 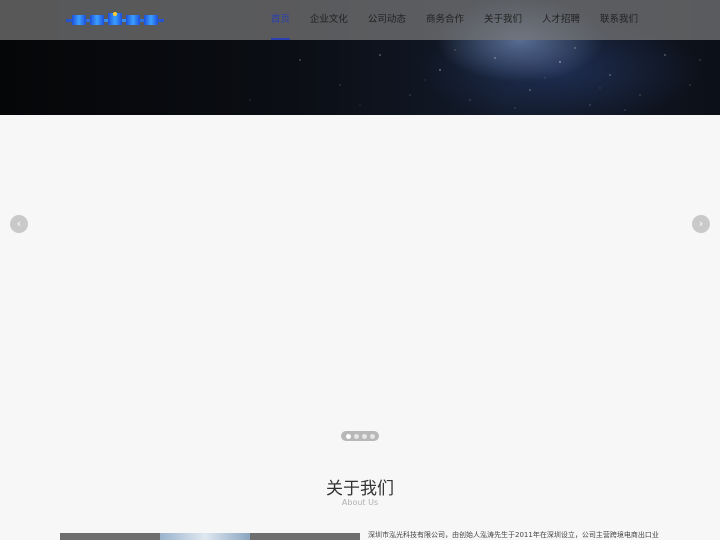 I want to click on about-image, so click(x=210, y=536).